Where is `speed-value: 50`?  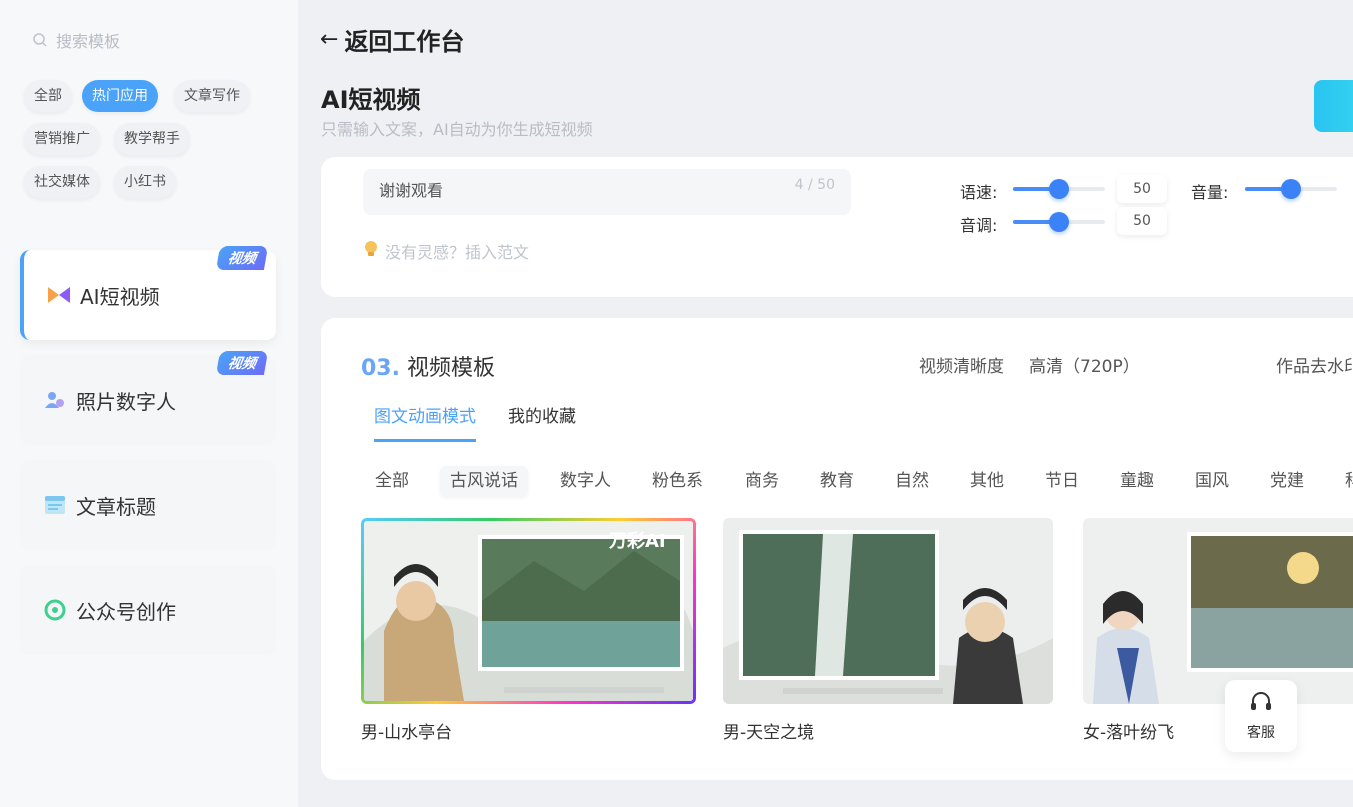 speed-value: 50 is located at coordinates (1142, 189).